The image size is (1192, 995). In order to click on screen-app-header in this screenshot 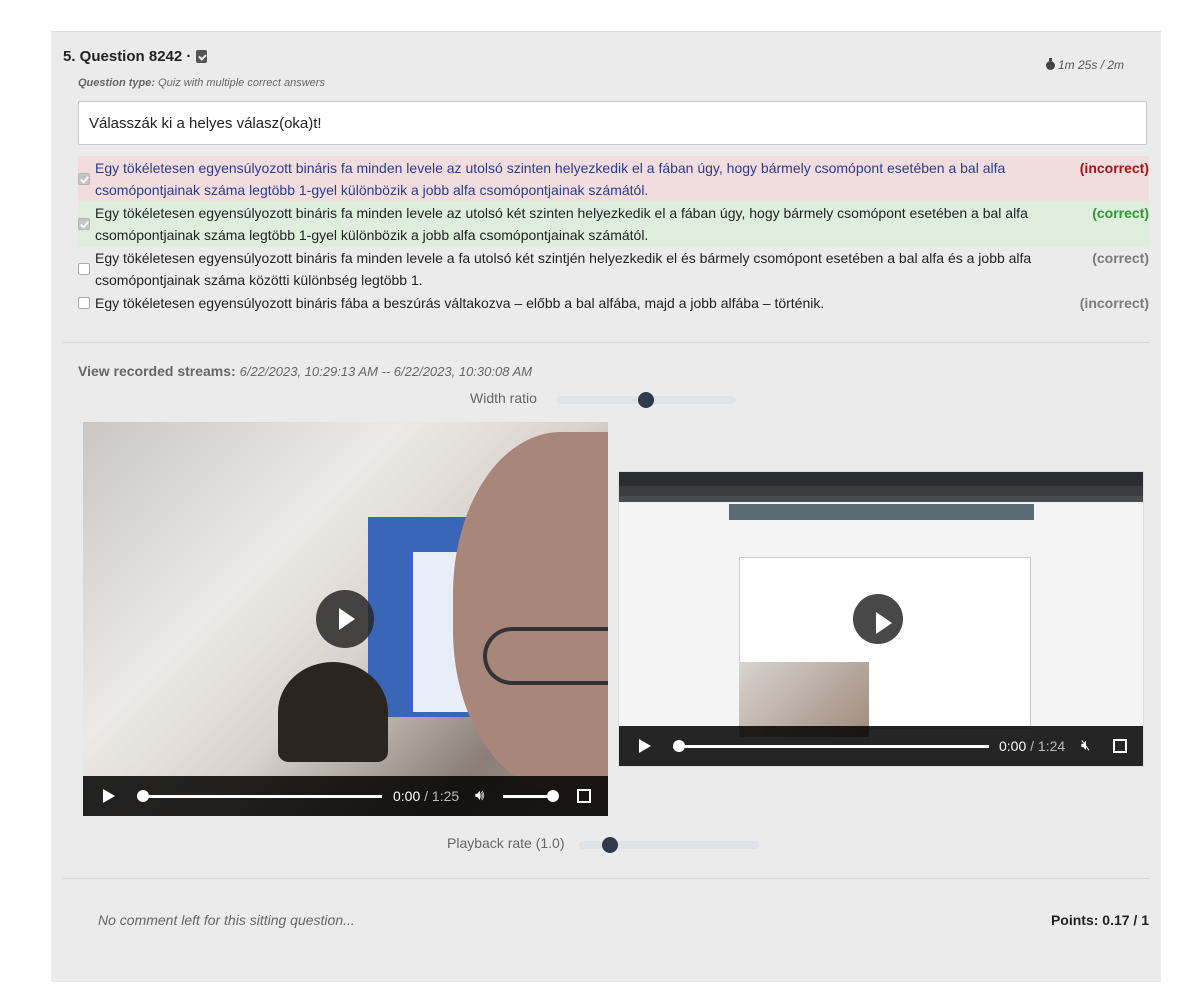, I will do `click(881, 512)`.